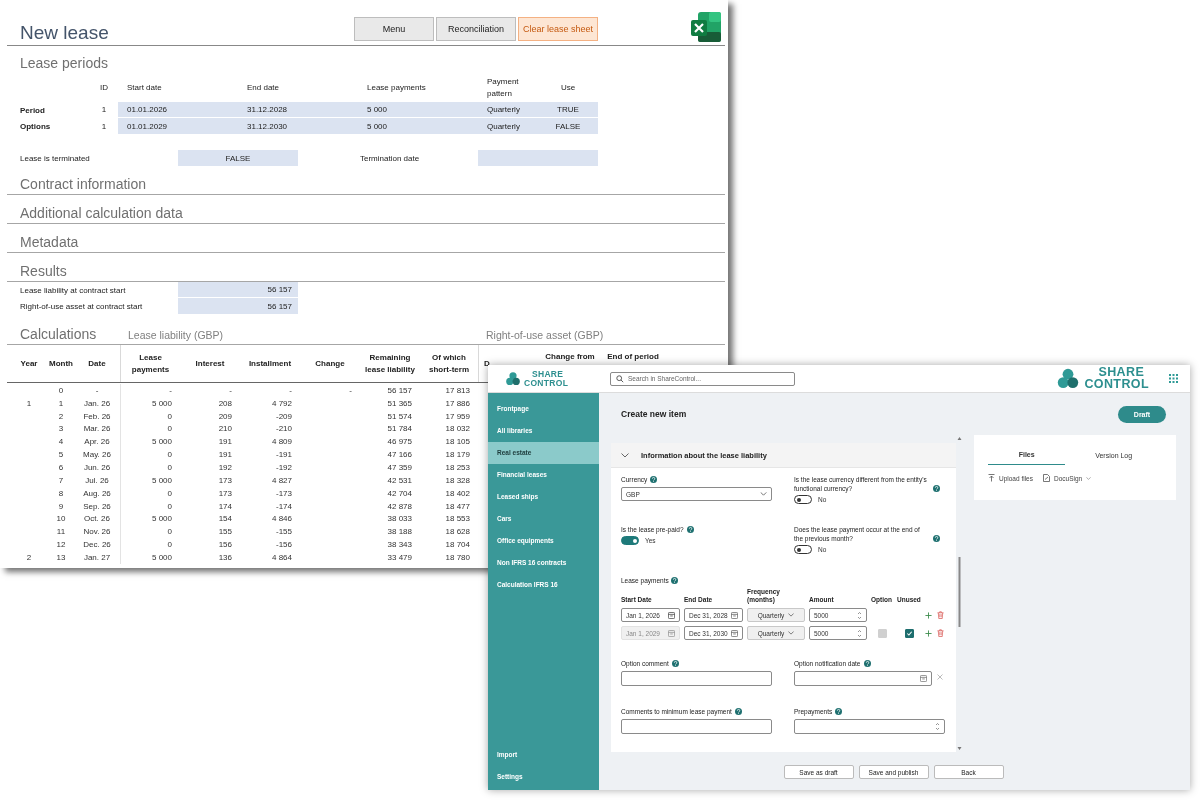 The height and width of the screenshot is (800, 1200). I want to click on date-field, so click(863, 678).